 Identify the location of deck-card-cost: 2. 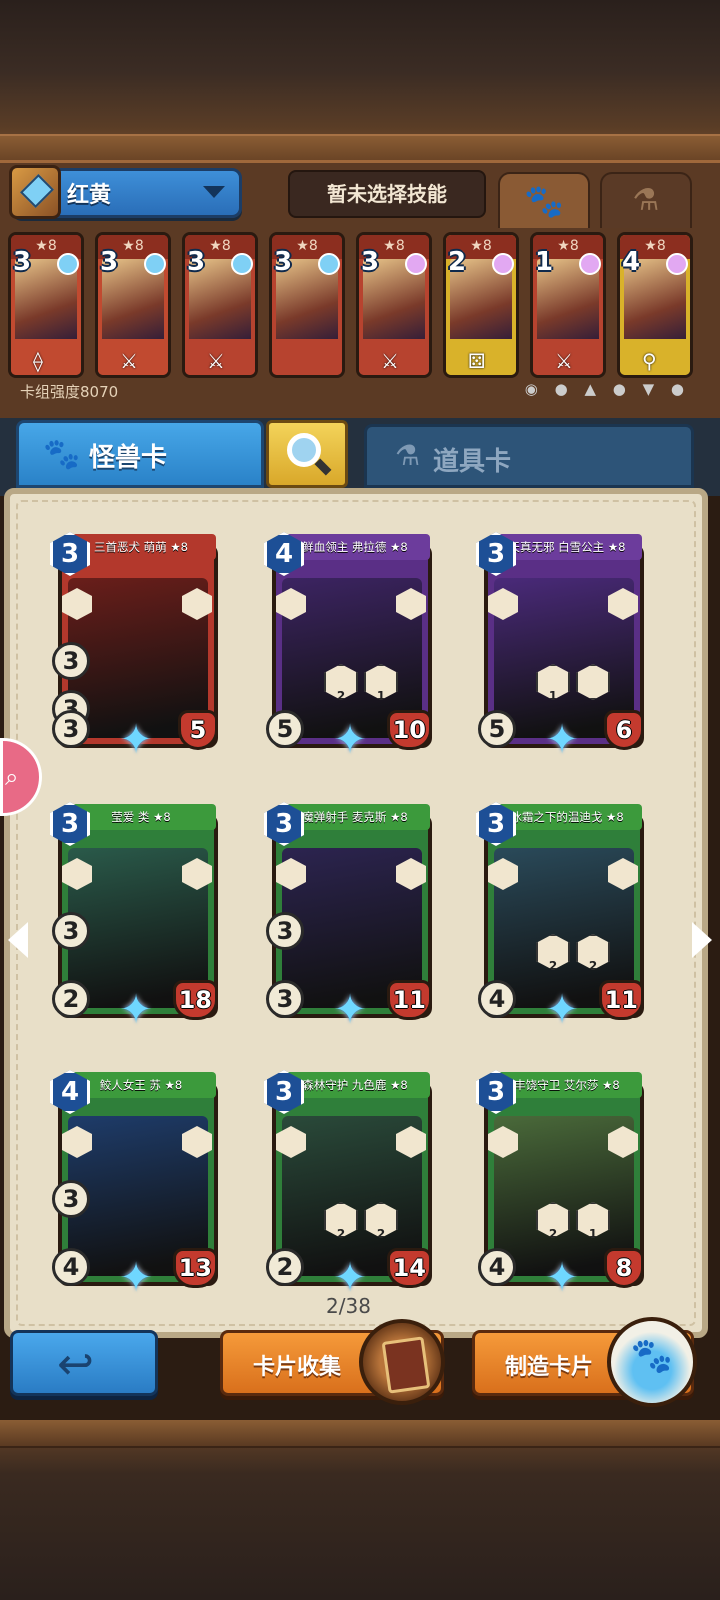
(457, 262).